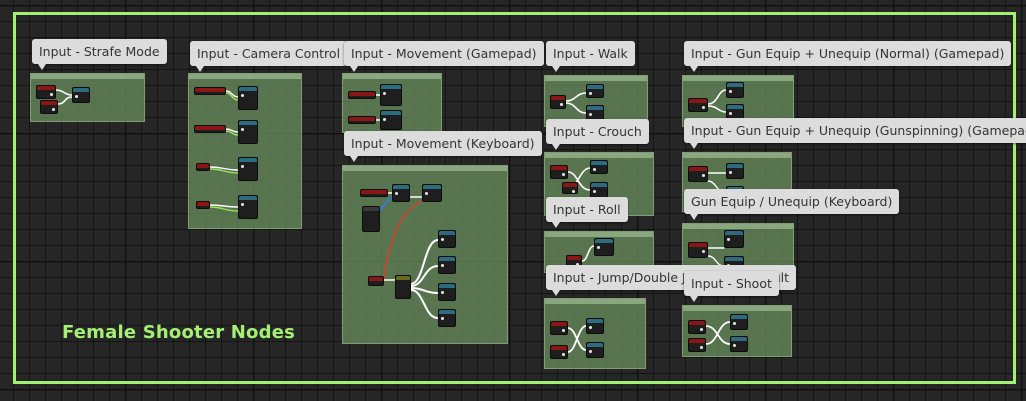 This screenshot has height=401, width=1026. What do you see at coordinates (731, 286) in the screenshot?
I see `comment-bubble-shoot: Input - Shoot` at bounding box center [731, 286].